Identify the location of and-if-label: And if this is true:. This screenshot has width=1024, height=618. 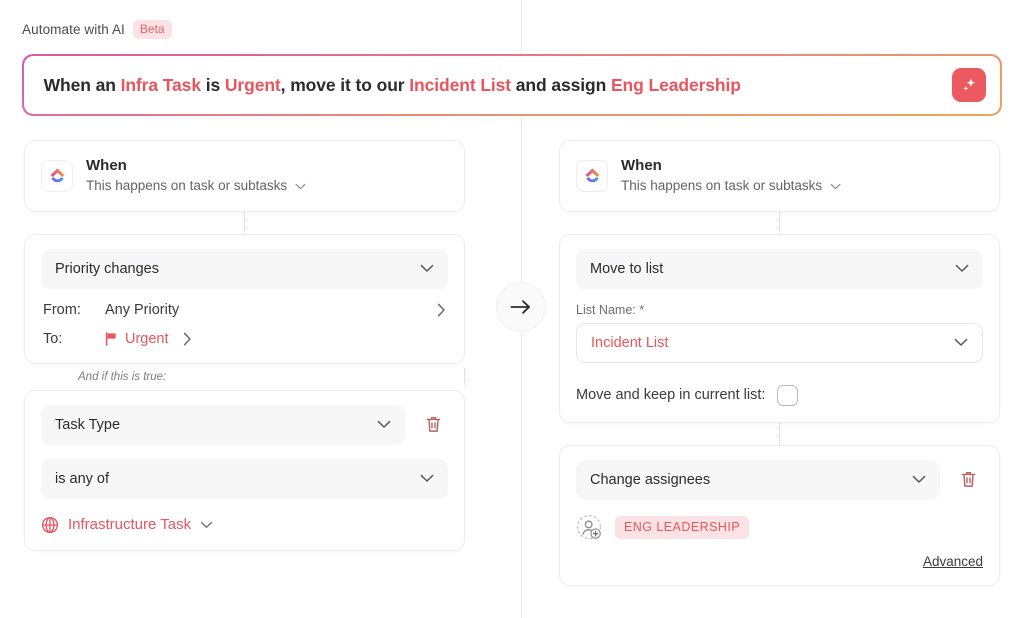
(122, 376).